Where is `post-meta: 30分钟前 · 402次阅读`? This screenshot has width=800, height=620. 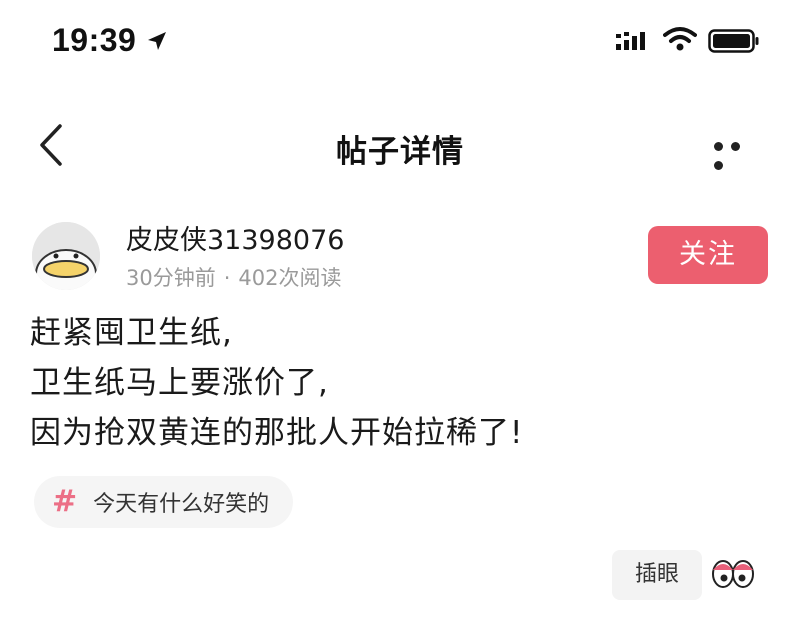 post-meta: 30分钟前 · 402次阅读 is located at coordinates (234, 277).